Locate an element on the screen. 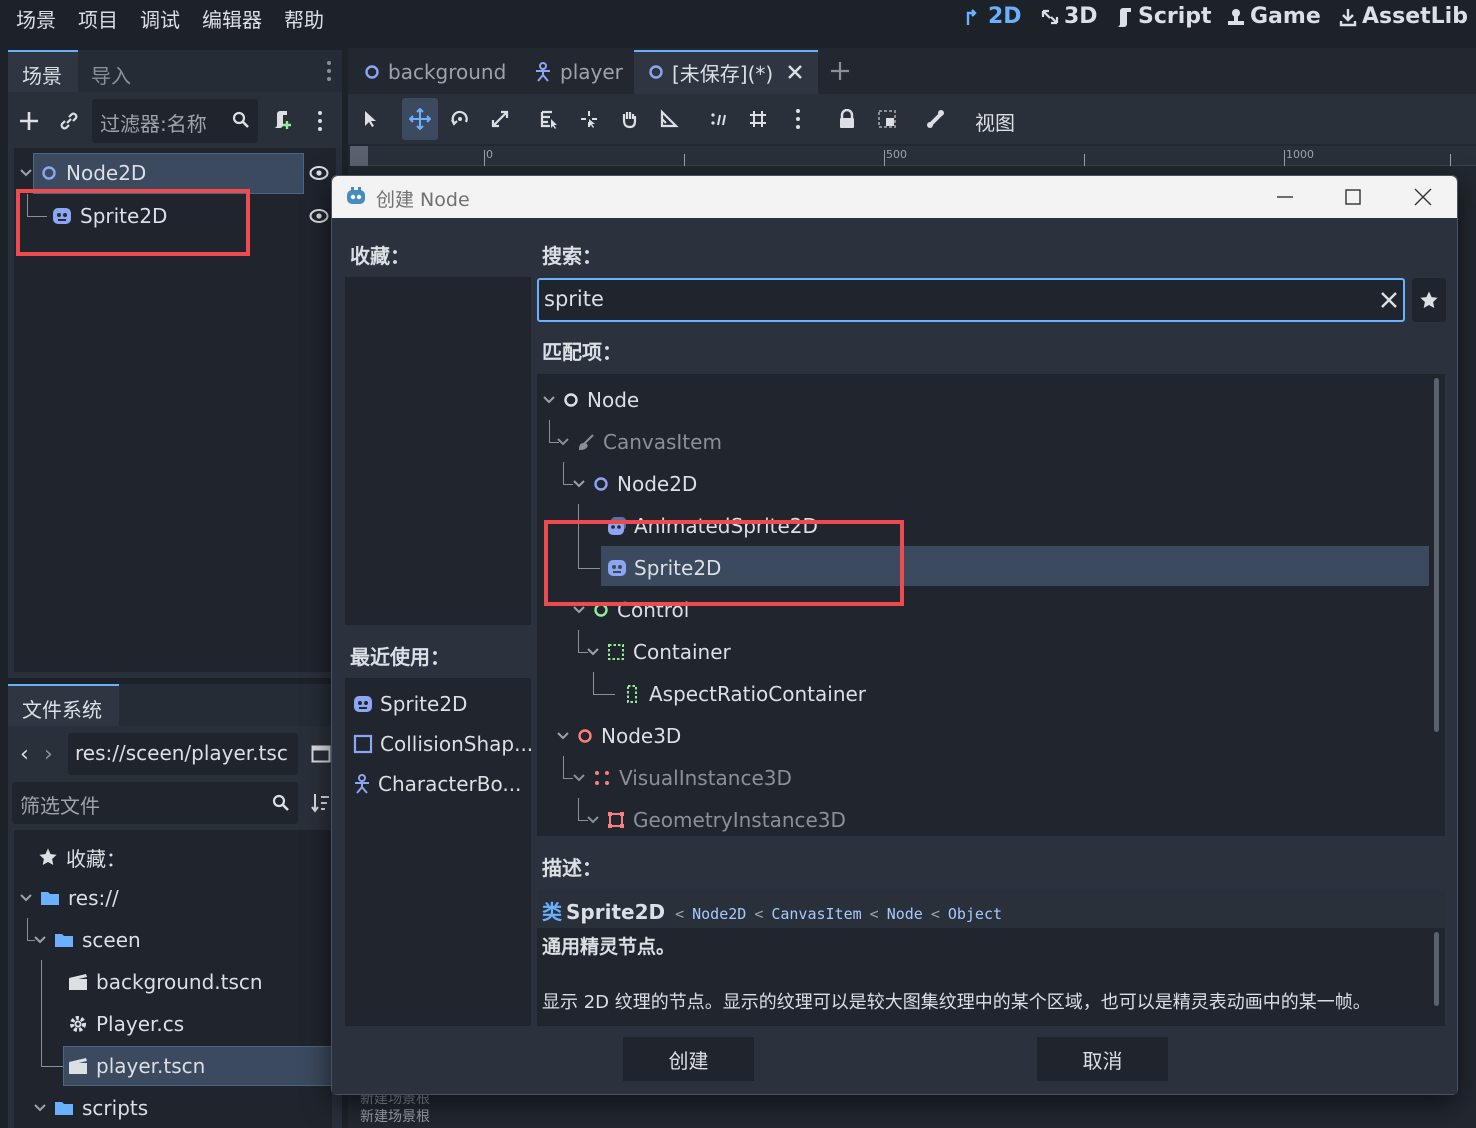 This screenshot has height=1128, width=1476. search-input: sprite is located at coordinates (971, 300).